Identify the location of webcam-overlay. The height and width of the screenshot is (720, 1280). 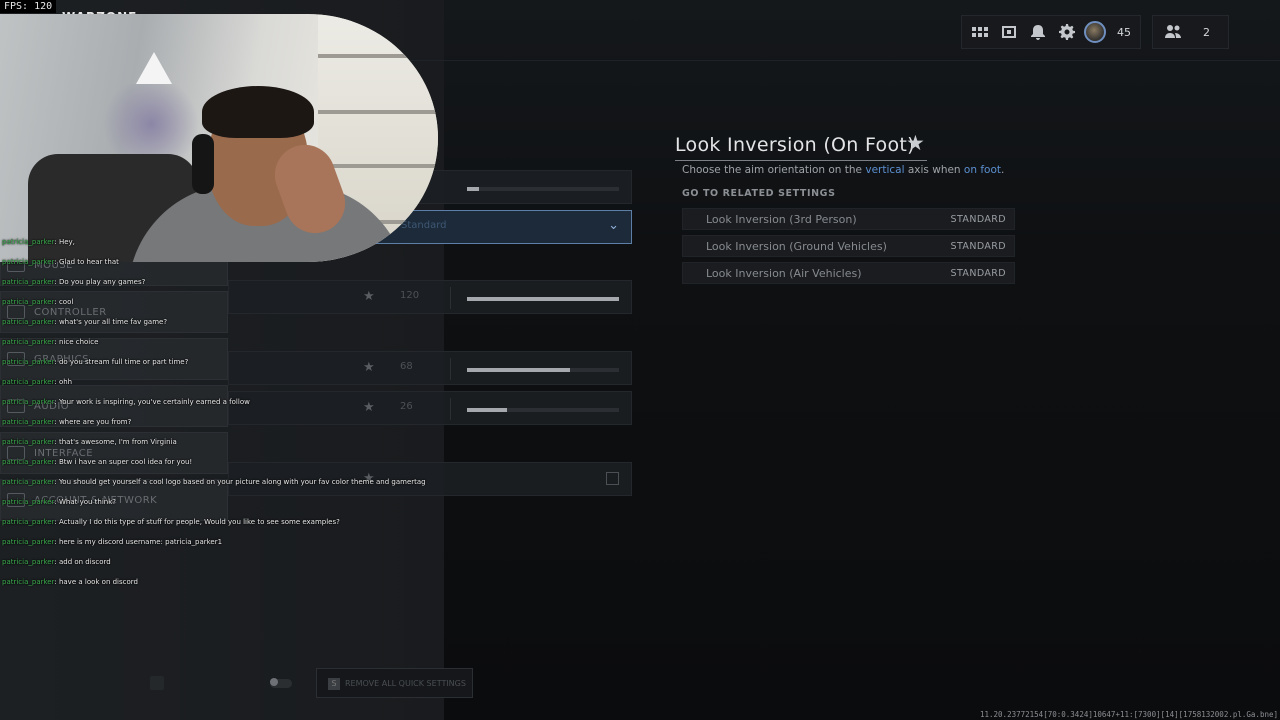
(219, 138).